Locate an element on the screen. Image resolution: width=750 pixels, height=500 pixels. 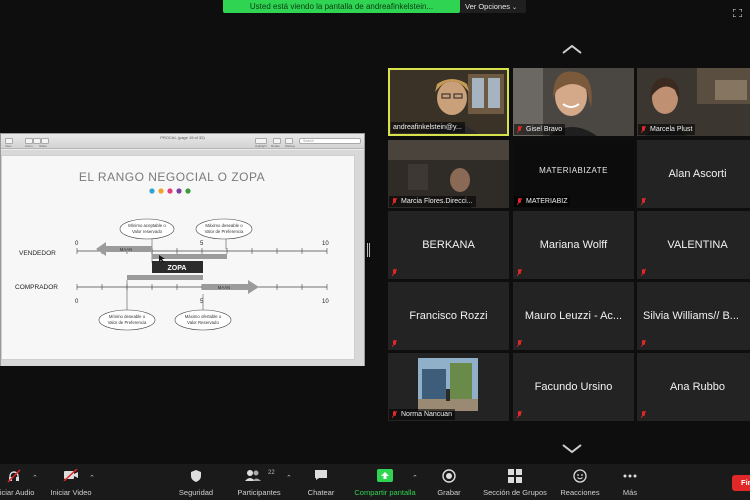
participant-name: Norma Nancuan is located at coordinates (426, 414).